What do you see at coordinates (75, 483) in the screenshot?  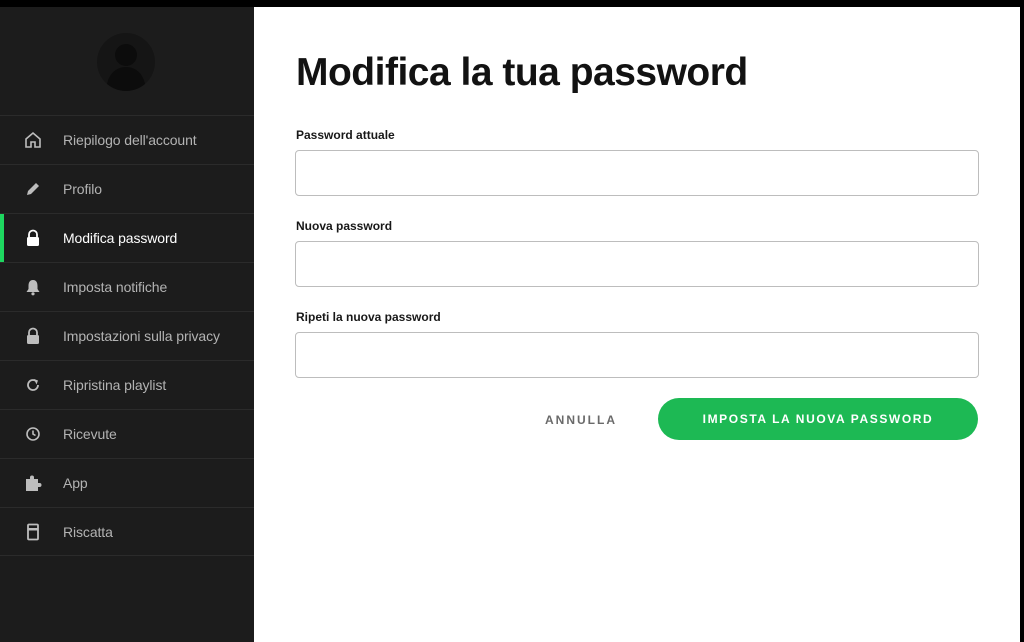 I see `sidebar-item-label: App` at bounding box center [75, 483].